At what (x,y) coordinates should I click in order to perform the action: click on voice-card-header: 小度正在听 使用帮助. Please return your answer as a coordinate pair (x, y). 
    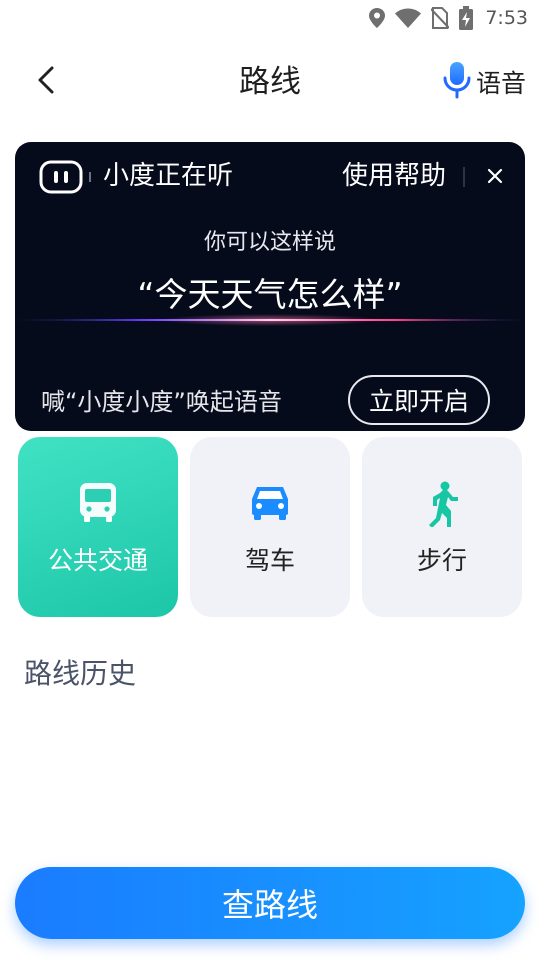
    Looking at the image, I should click on (270, 177).